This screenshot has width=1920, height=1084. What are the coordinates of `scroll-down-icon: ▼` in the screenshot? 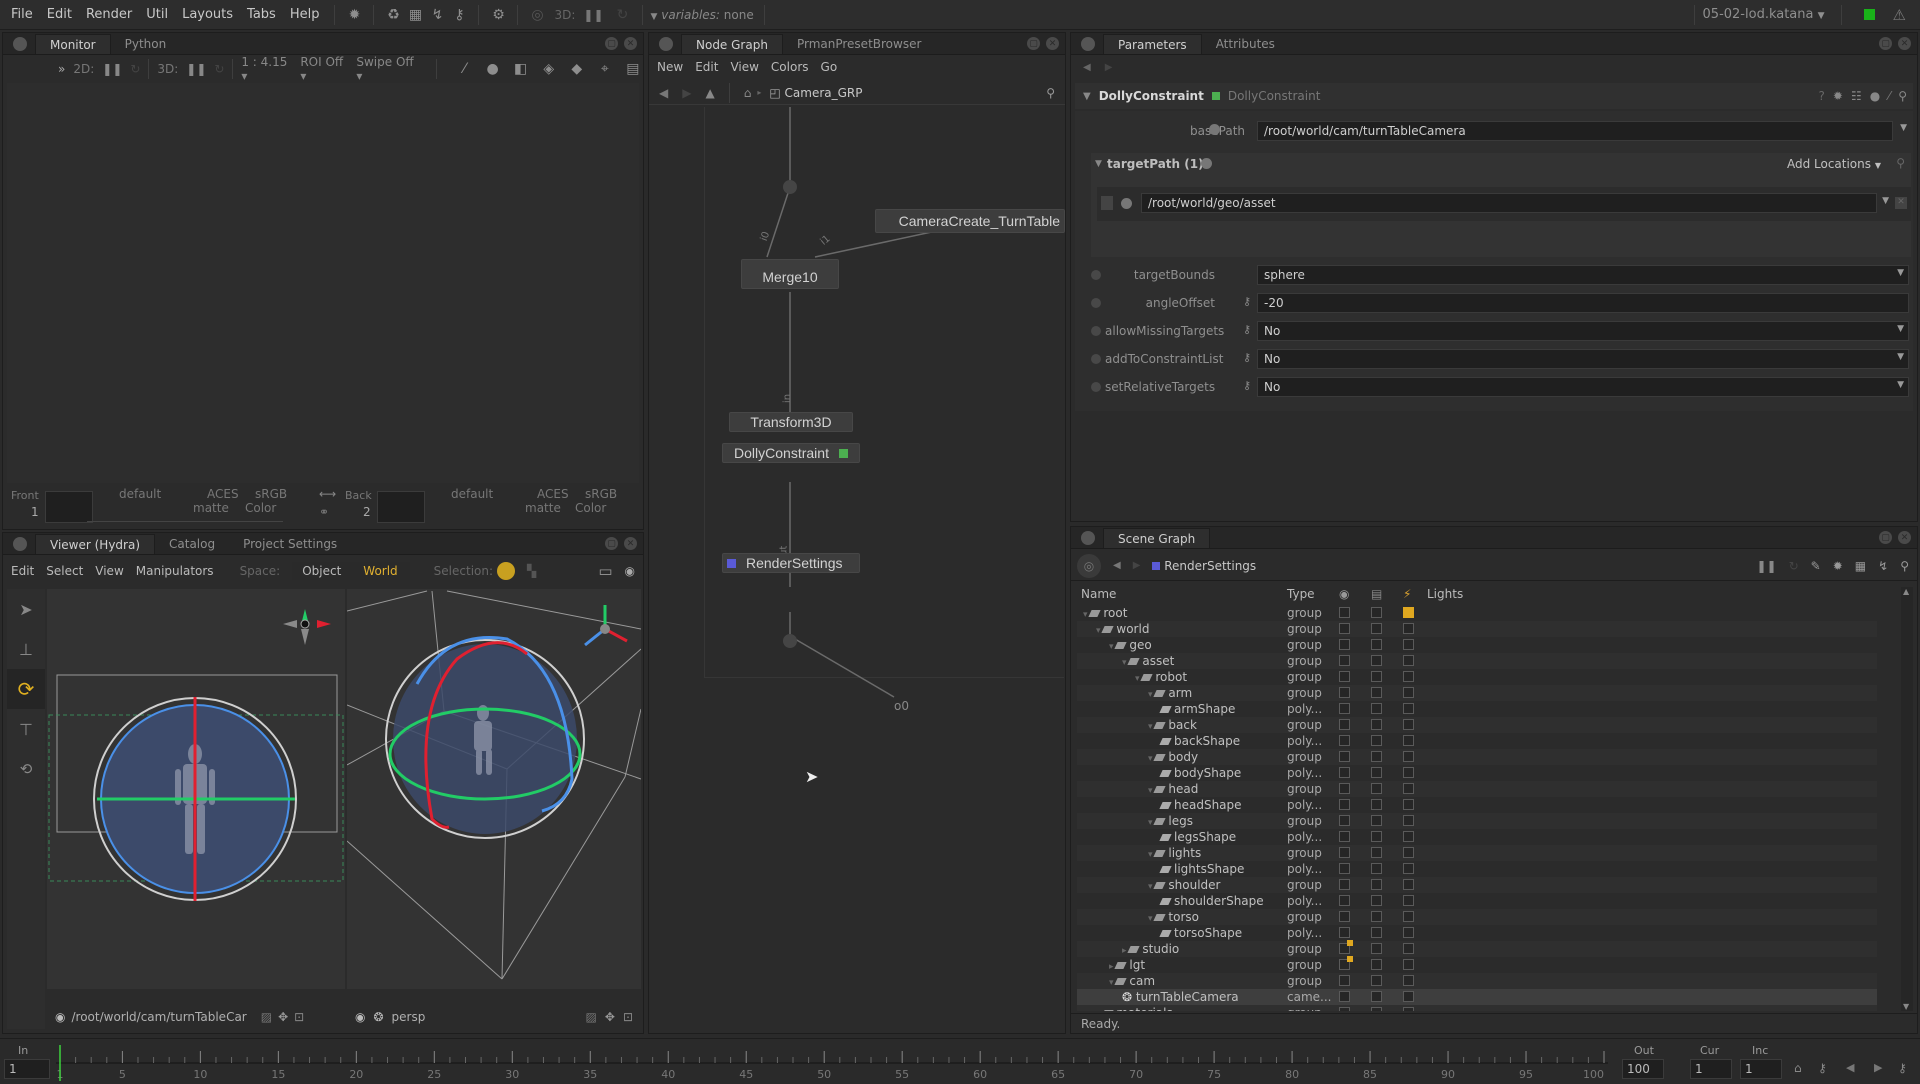 It's located at (1906, 1006).